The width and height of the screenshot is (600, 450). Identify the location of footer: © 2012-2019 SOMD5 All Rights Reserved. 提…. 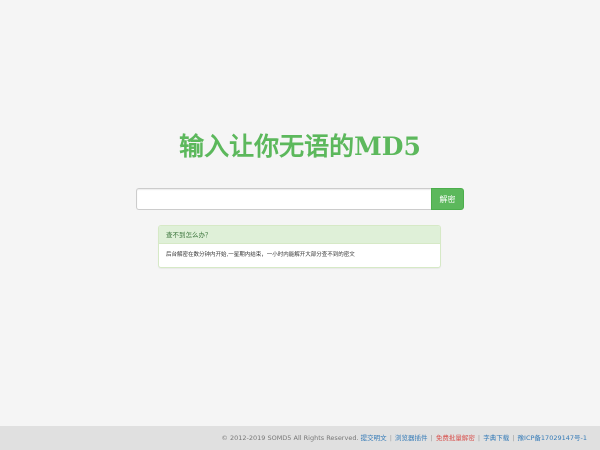
(300, 438).